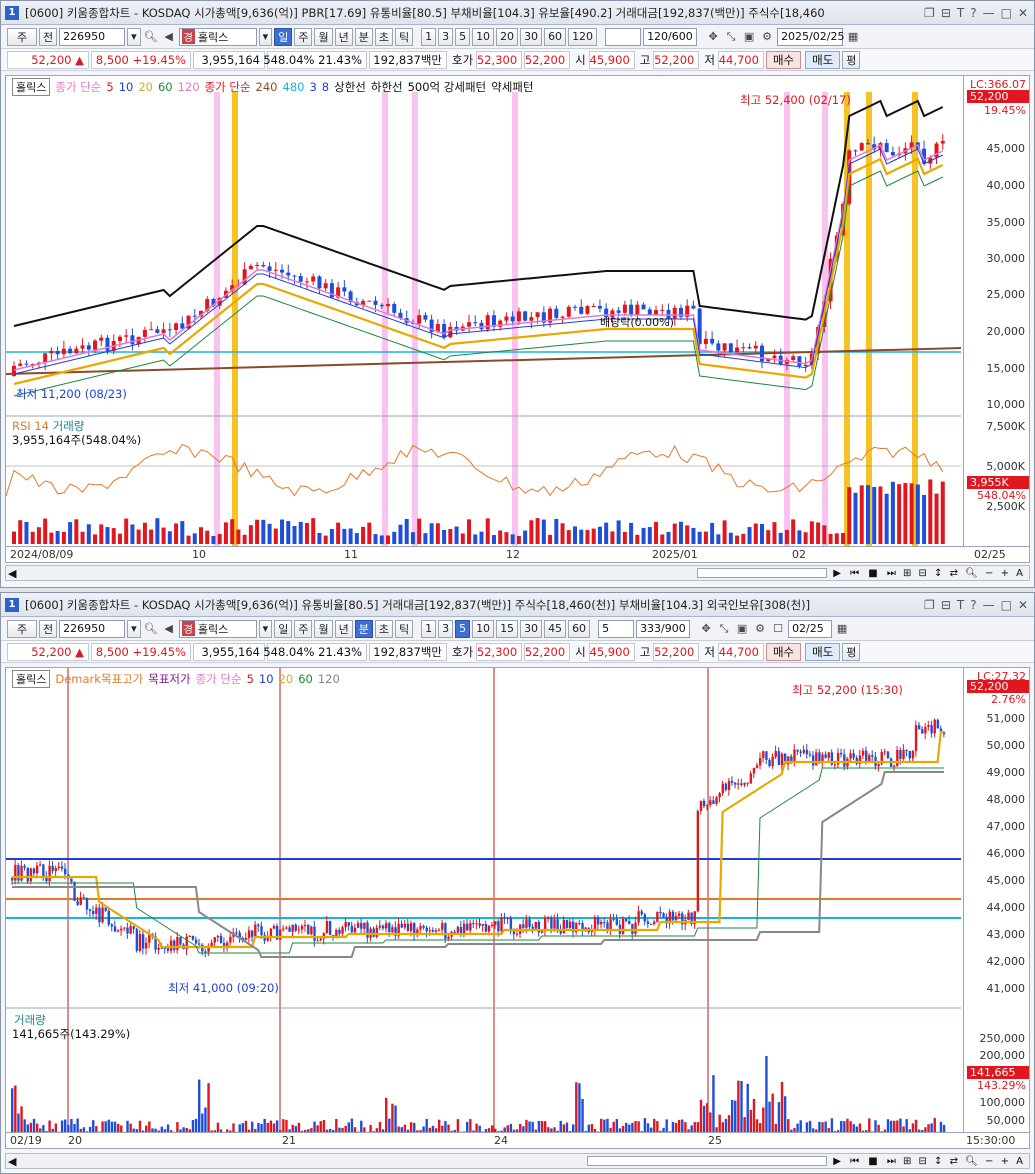 The width and height of the screenshot is (1035, 1174). Describe the element at coordinates (670, 36) in the screenshot. I see `count-input: 120/600` at that location.